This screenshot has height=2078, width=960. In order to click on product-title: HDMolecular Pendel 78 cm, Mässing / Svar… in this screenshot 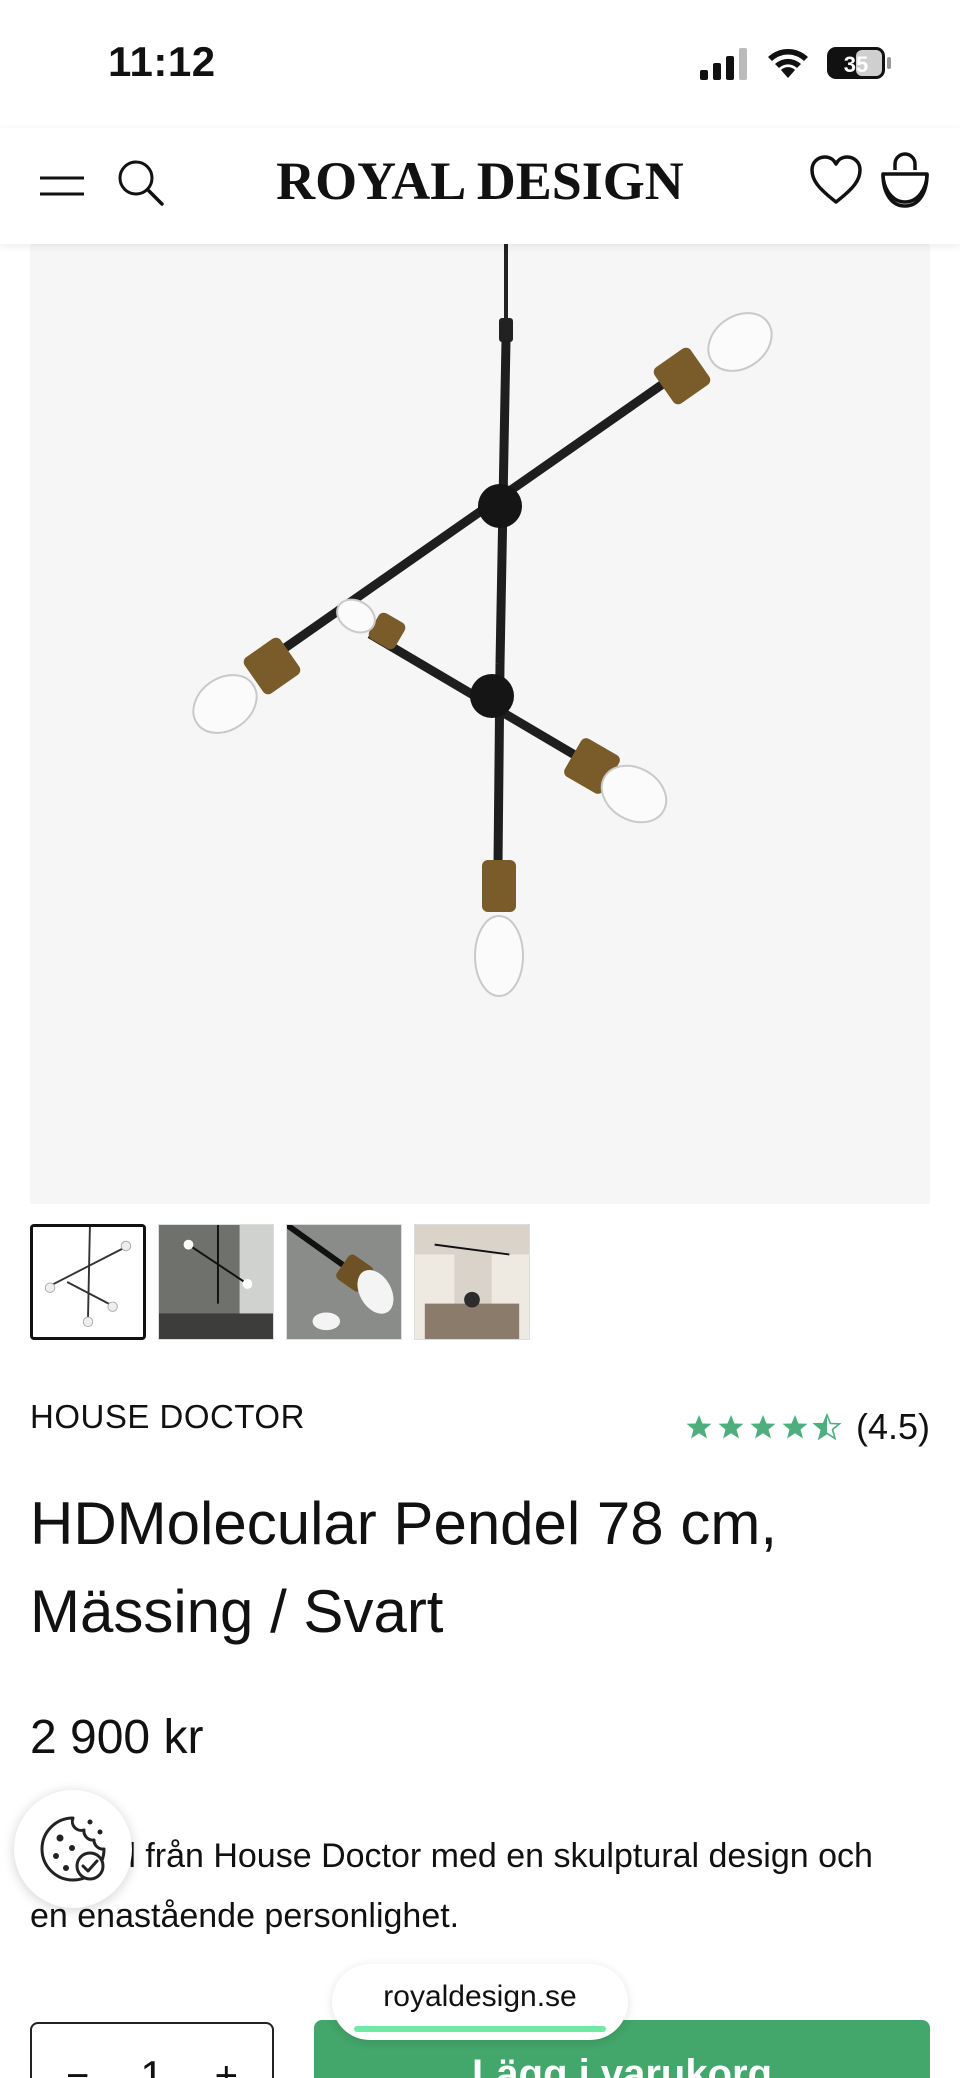, I will do `click(403, 1567)`.